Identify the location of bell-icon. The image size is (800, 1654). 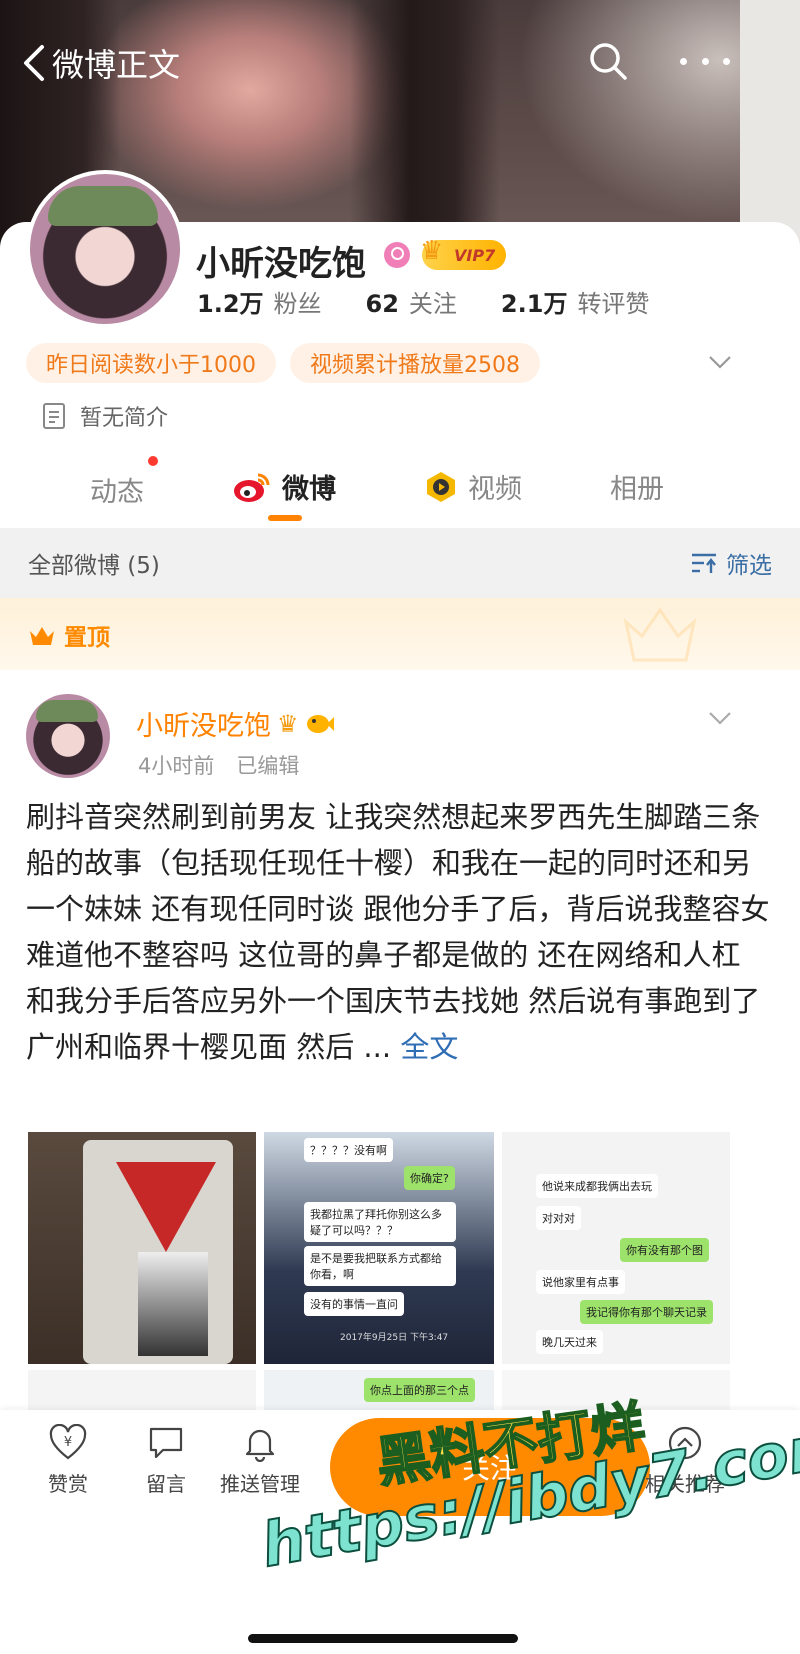
(260, 1445).